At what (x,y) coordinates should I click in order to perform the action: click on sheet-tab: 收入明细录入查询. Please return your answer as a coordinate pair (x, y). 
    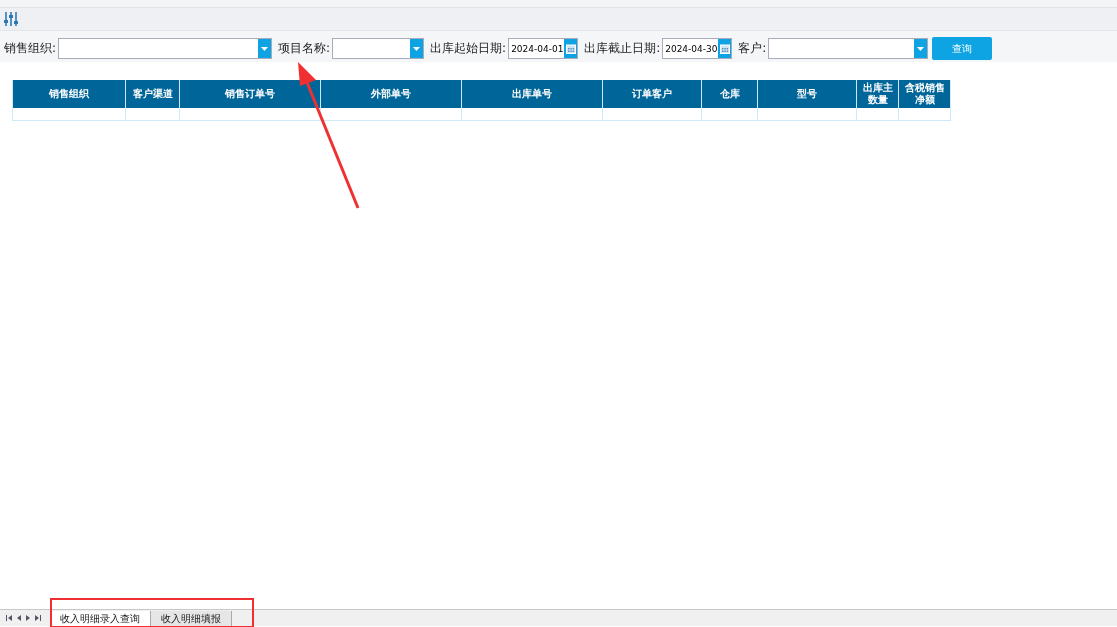
    Looking at the image, I should click on (100, 618).